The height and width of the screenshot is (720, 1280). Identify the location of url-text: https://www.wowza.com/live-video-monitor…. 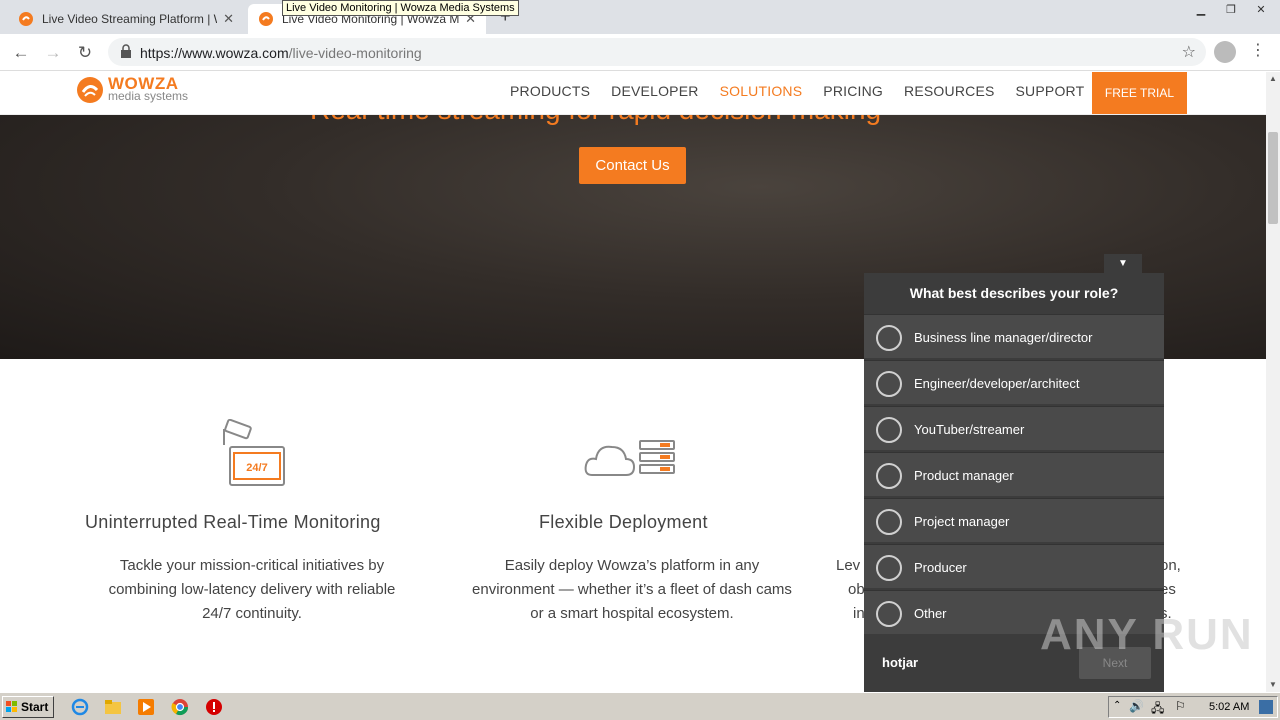
(281, 53).